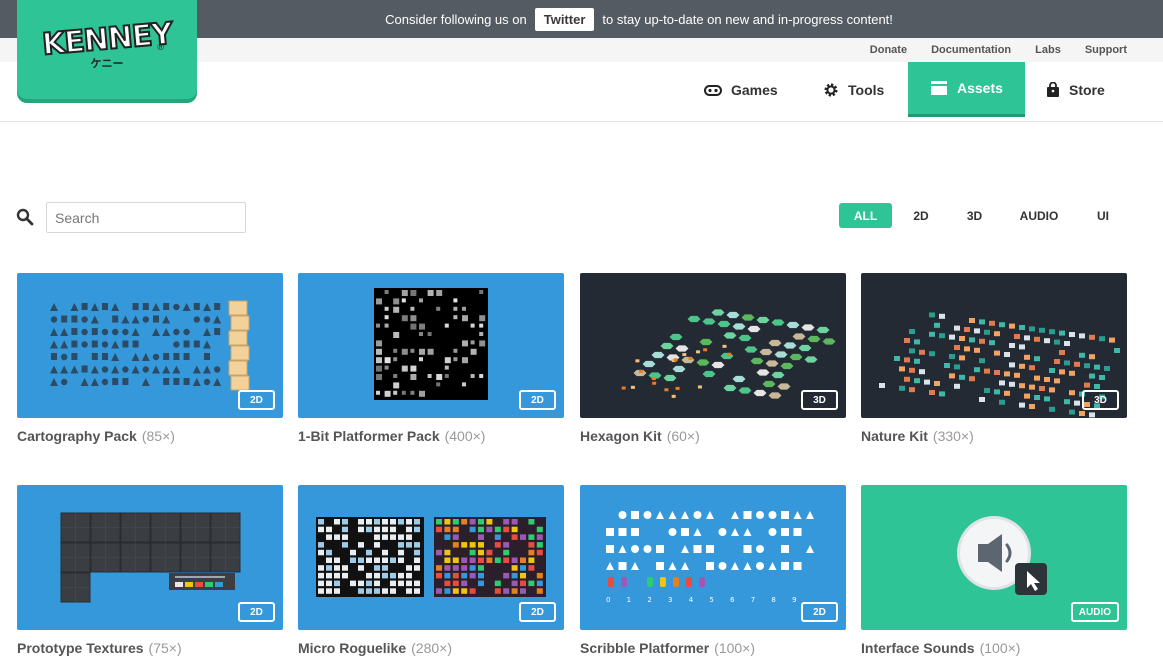 The width and height of the screenshot is (1163, 665). Describe the element at coordinates (80, 648) in the screenshot. I see `asset-title: Prototype Textures` at that location.